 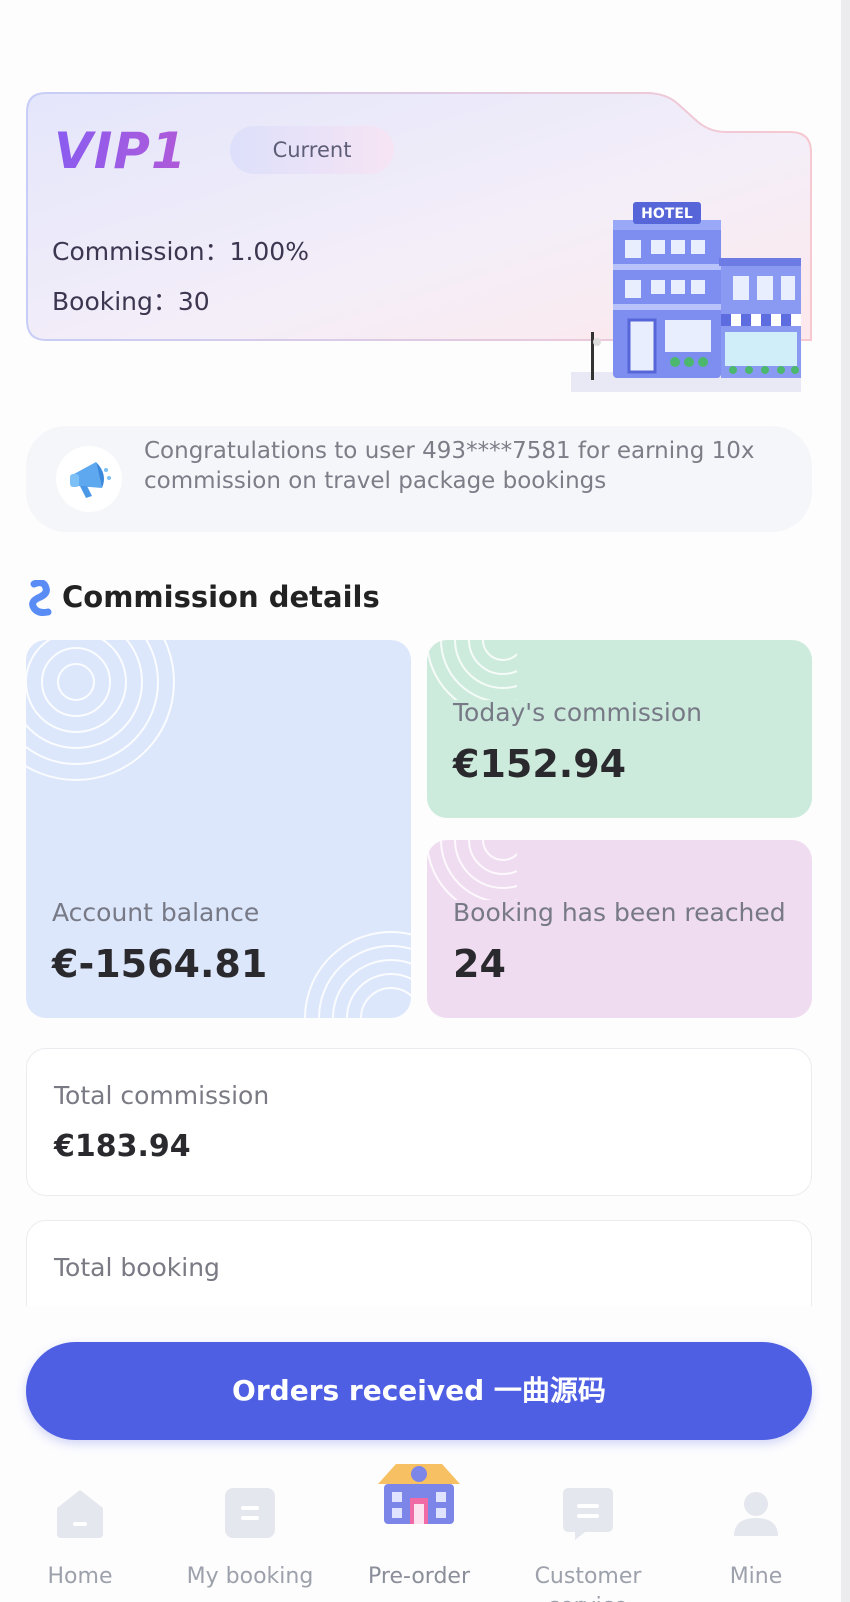 I want to click on vip-commission-rate: Commission：1.00%, so click(x=180, y=251).